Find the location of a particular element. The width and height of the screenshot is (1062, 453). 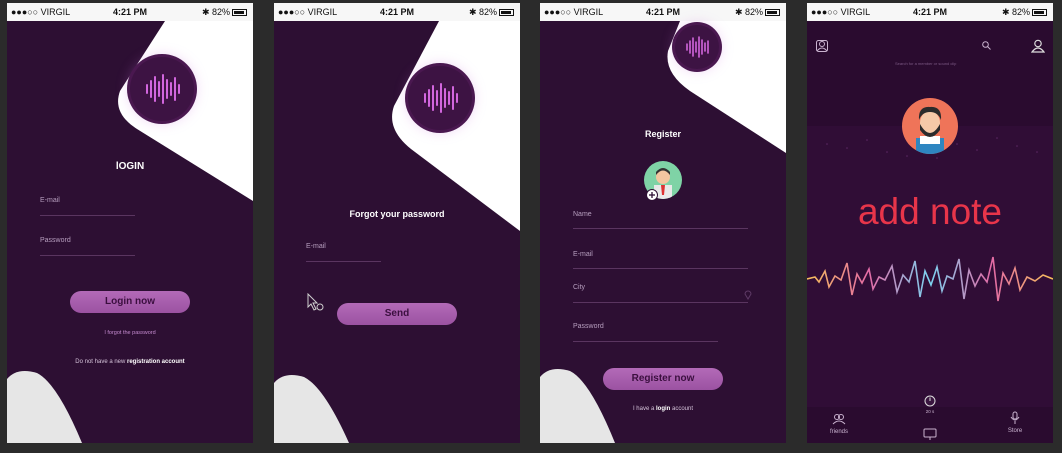

signup-prompt: Do not have a new registration account is located at coordinates (130, 362).